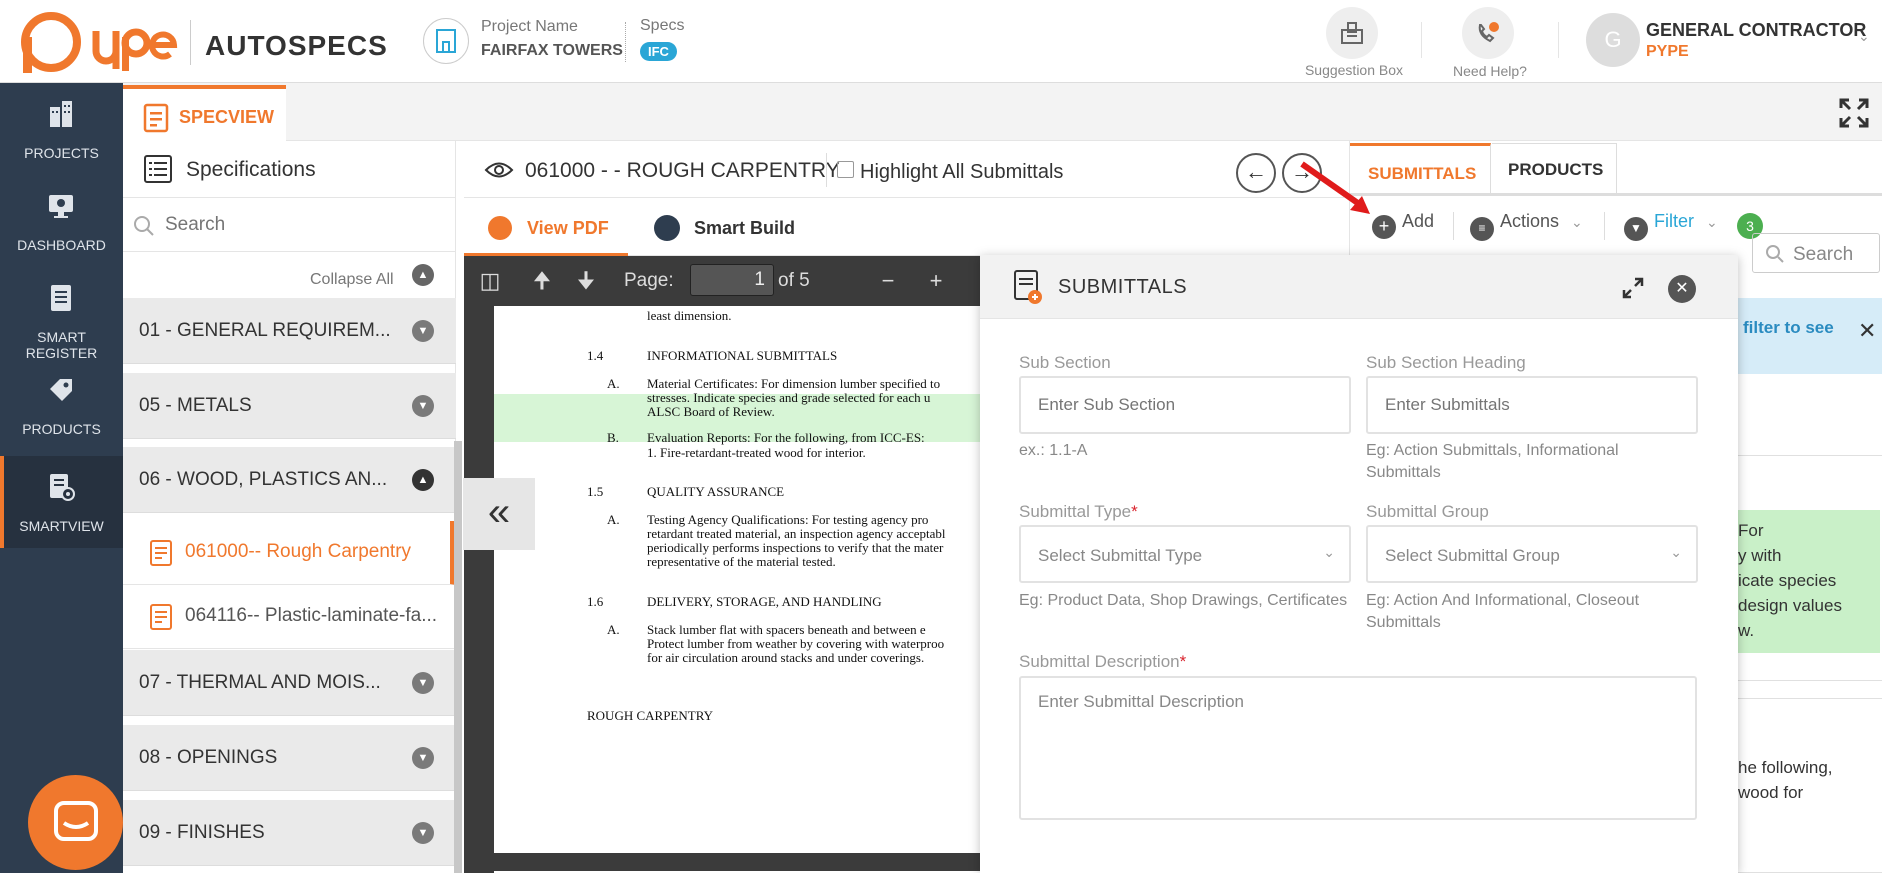 The width and height of the screenshot is (1882, 873). What do you see at coordinates (289, 833) in the screenshot?
I see `section-row: 09 - FINISHES ▼` at bounding box center [289, 833].